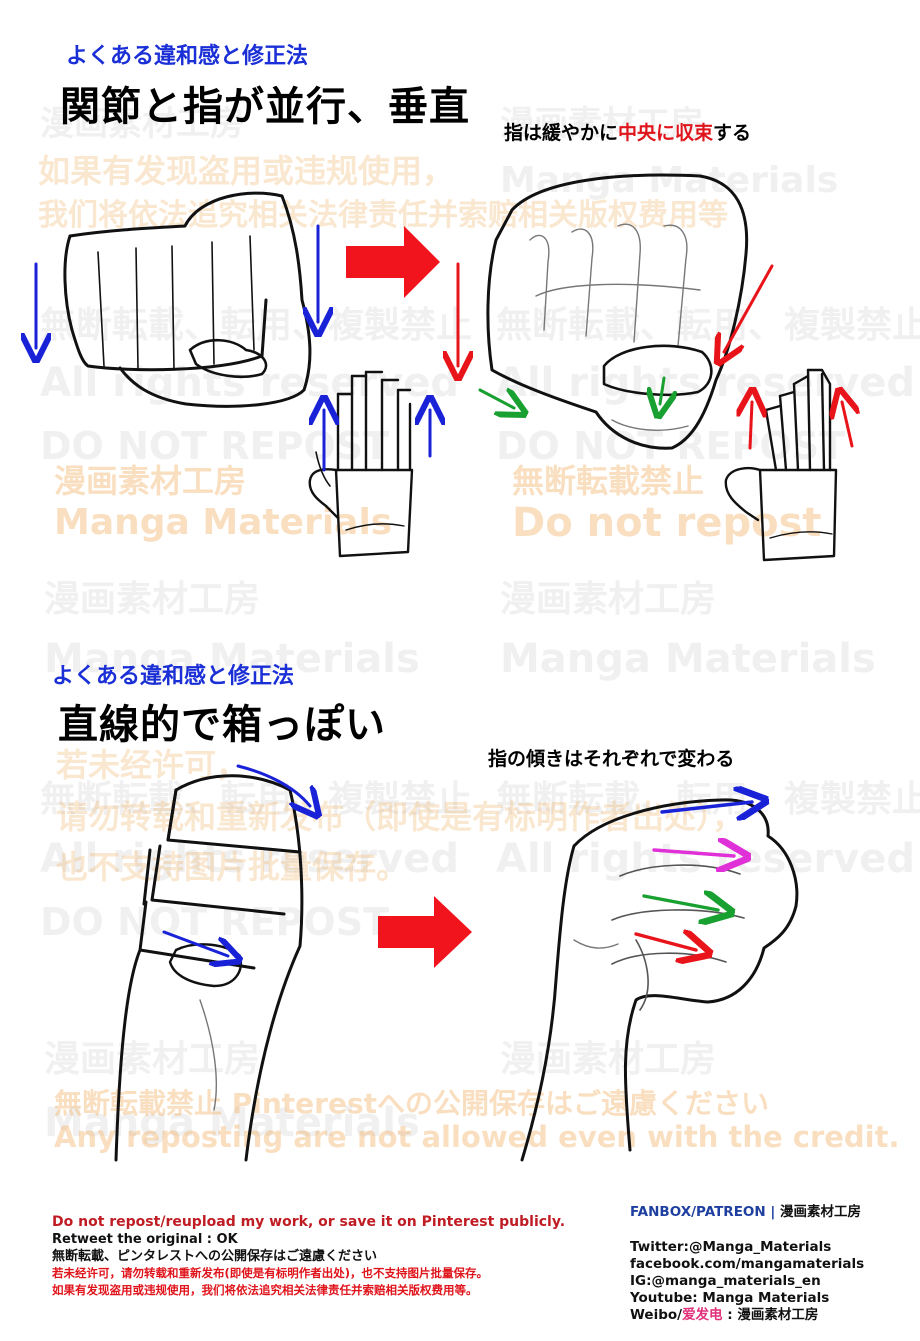  I want to click on colored-arrows-finger-tilt, so click(693, 876).